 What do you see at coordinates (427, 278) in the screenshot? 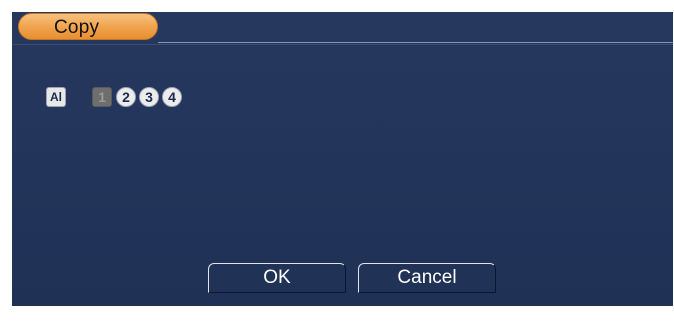
I see `cancel-button: Cancel` at bounding box center [427, 278].